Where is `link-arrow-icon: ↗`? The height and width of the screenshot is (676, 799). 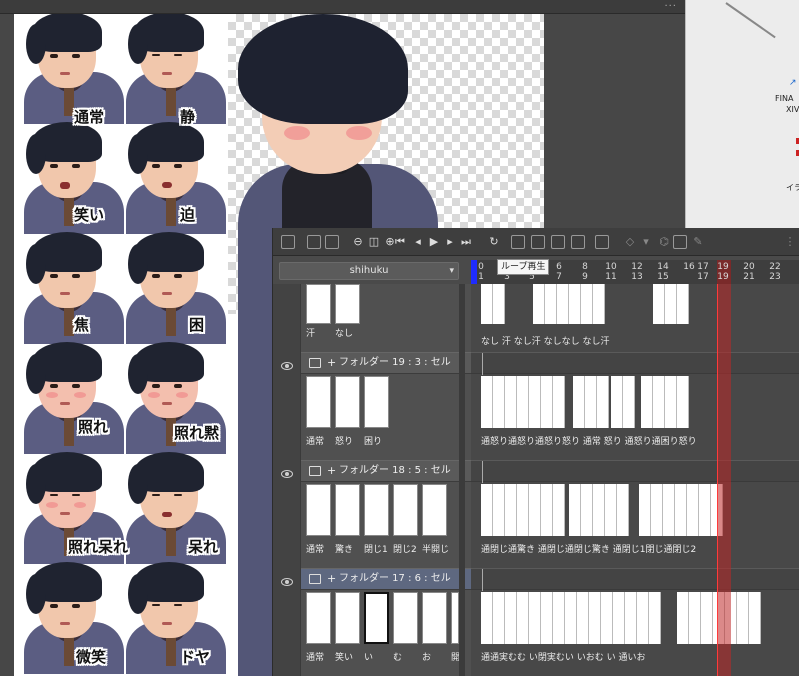
link-arrow-icon: ↗ is located at coordinates (793, 83).